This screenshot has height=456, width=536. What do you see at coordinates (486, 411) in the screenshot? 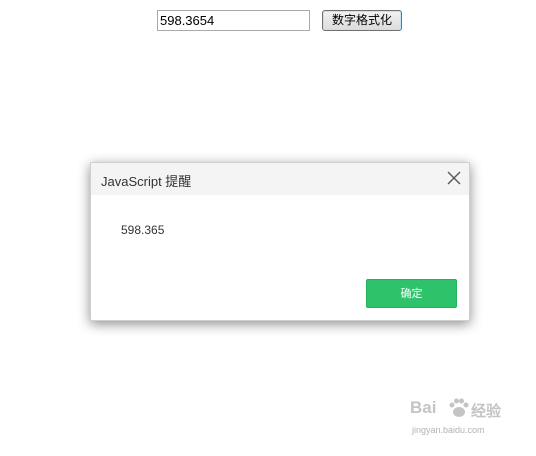
I see `watermark-jingyan-text: 经验` at bounding box center [486, 411].